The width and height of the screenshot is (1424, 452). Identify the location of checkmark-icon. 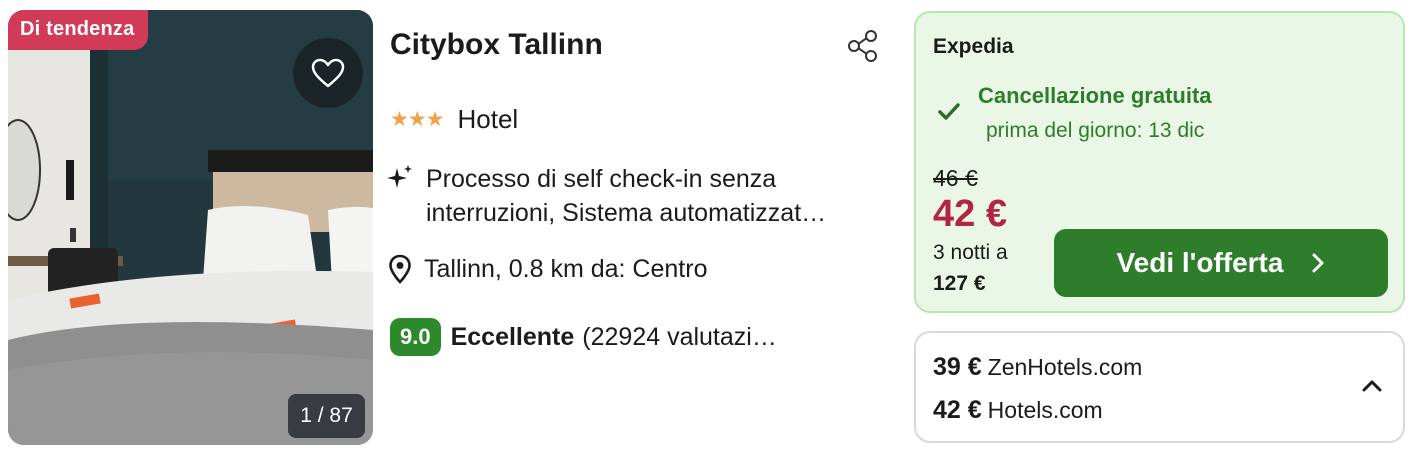
(949, 111).